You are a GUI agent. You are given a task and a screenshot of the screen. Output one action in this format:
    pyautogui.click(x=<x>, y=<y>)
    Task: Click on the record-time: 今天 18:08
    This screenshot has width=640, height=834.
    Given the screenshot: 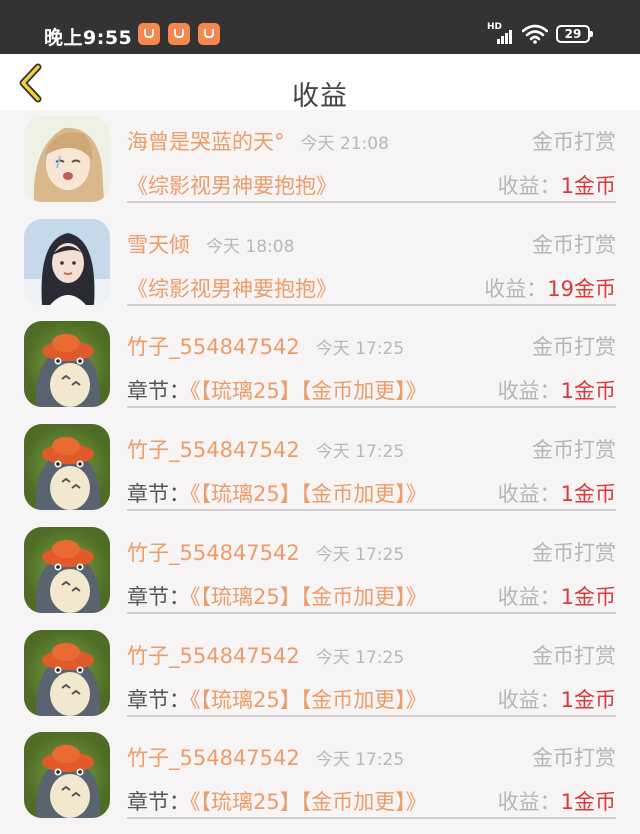 What is the action you would take?
    pyautogui.click(x=250, y=246)
    